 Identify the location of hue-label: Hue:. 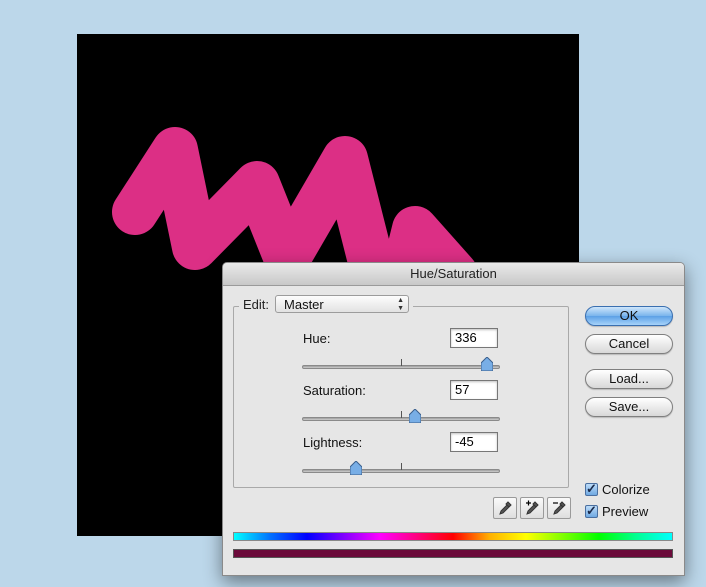
(317, 338).